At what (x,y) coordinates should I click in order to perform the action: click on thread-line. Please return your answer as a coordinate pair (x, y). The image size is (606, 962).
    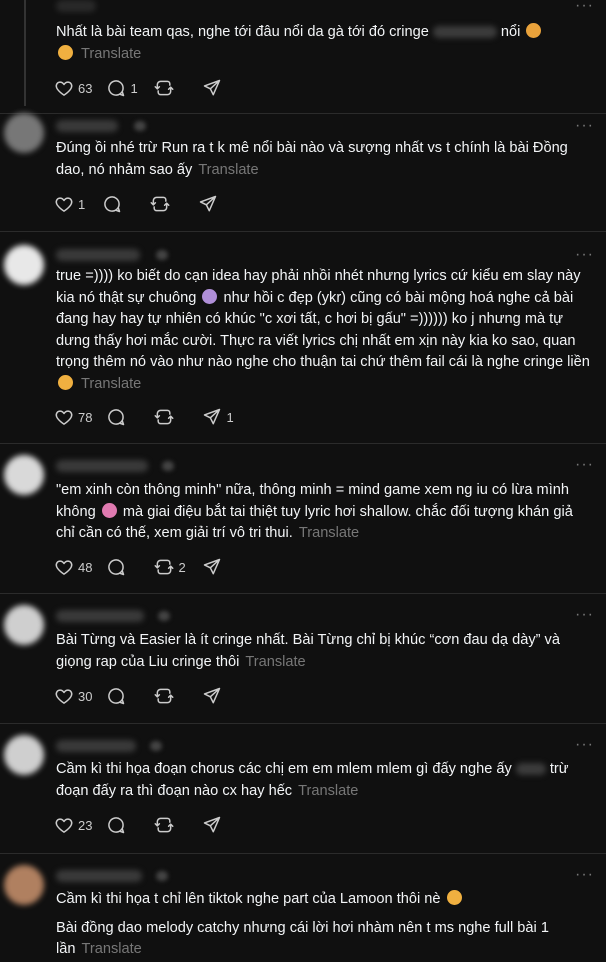
    Looking at the image, I should click on (25, 53).